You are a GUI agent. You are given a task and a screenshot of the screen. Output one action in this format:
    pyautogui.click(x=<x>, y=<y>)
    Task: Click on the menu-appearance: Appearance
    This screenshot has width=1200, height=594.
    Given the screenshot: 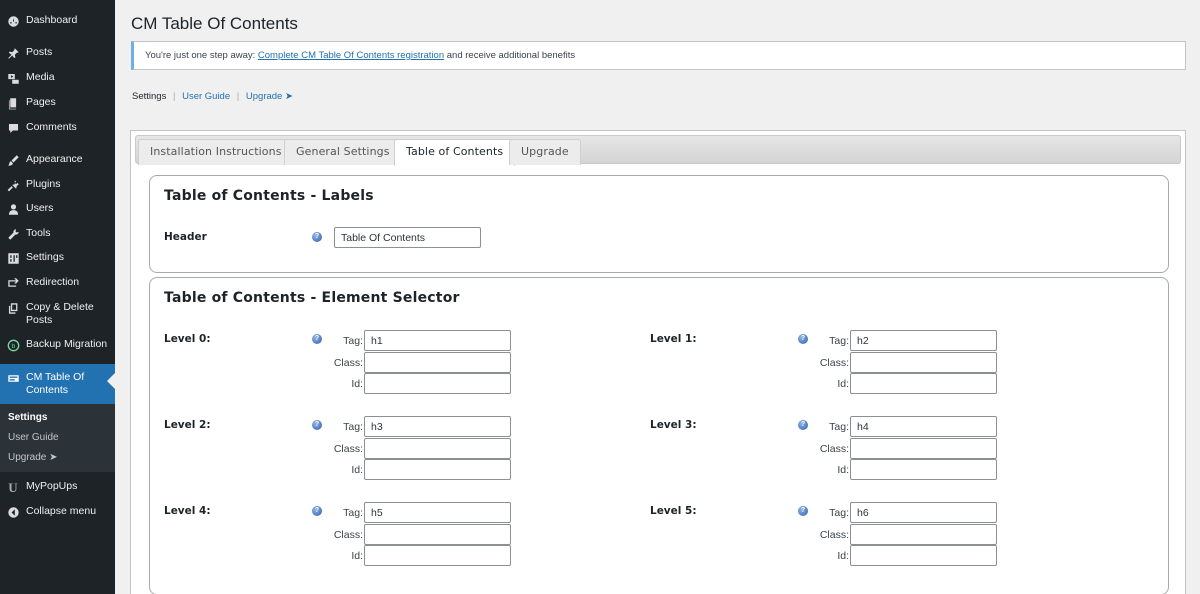 What is the action you would take?
    pyautogui.click(x=57, y=160)
    